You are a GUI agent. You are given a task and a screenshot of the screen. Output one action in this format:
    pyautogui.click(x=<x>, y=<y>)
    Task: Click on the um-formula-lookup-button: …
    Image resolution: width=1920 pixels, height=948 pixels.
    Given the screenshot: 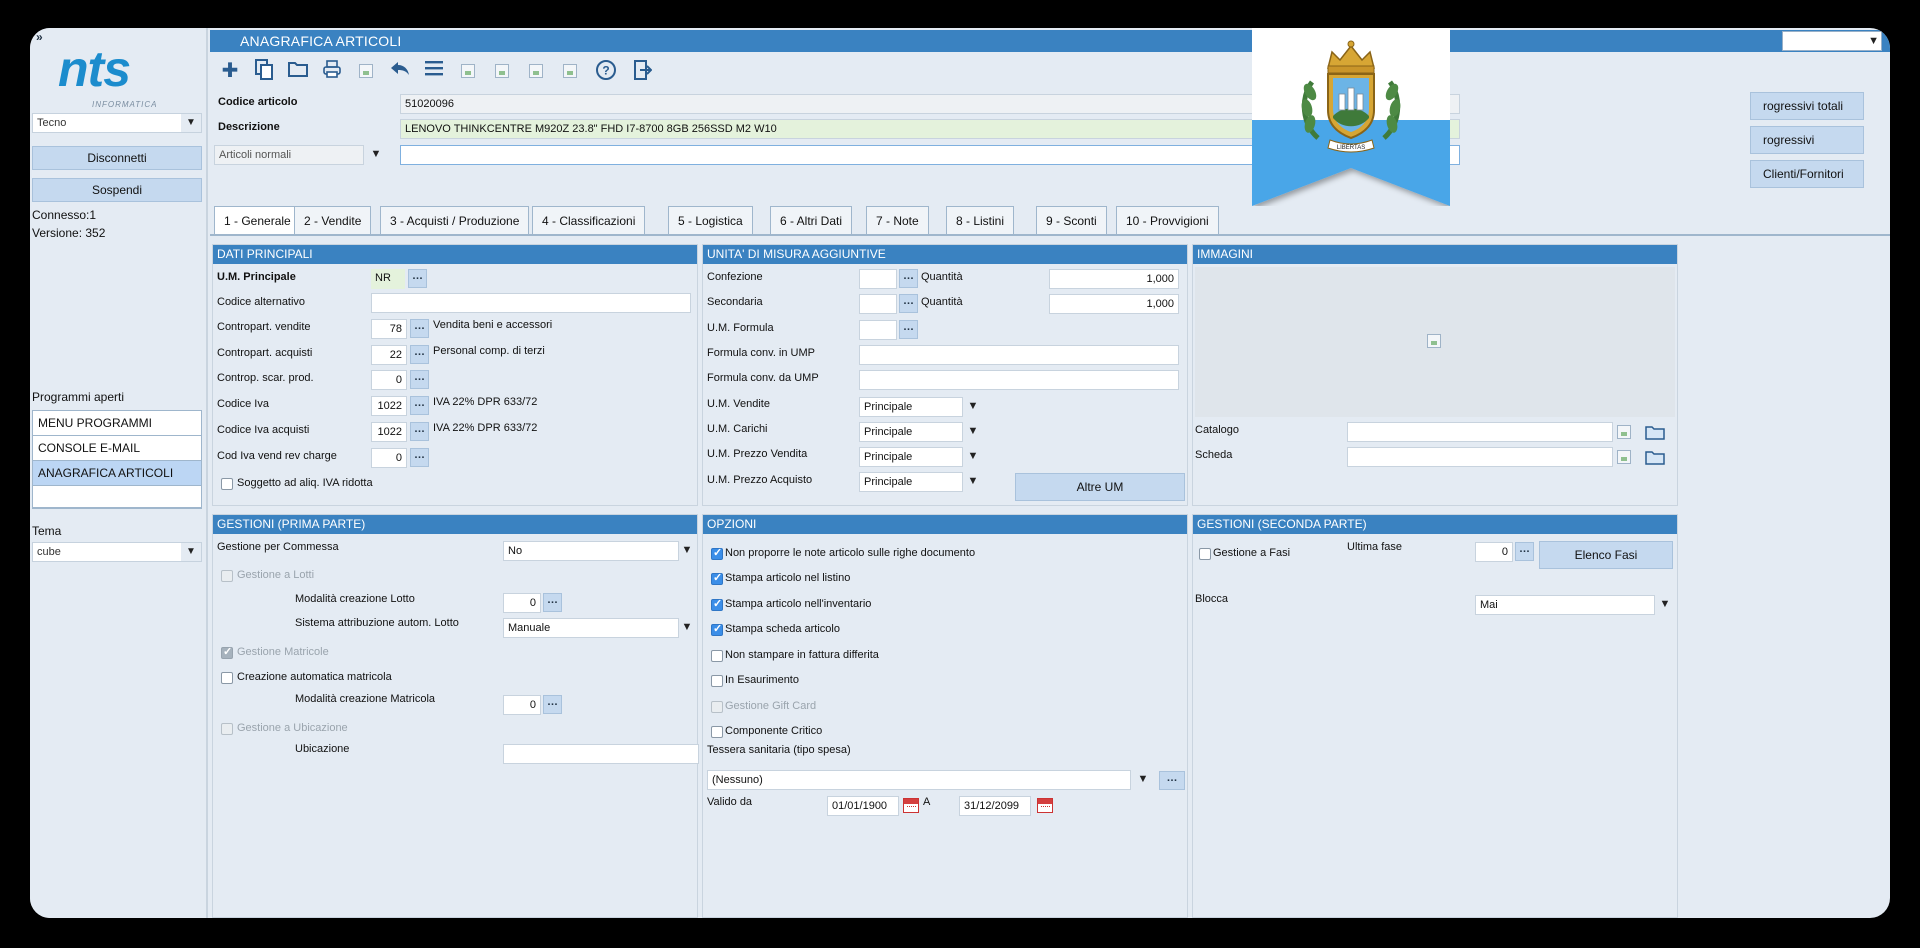 What is the action you would take?
    pyautogui.click(x=908, y=329)
    